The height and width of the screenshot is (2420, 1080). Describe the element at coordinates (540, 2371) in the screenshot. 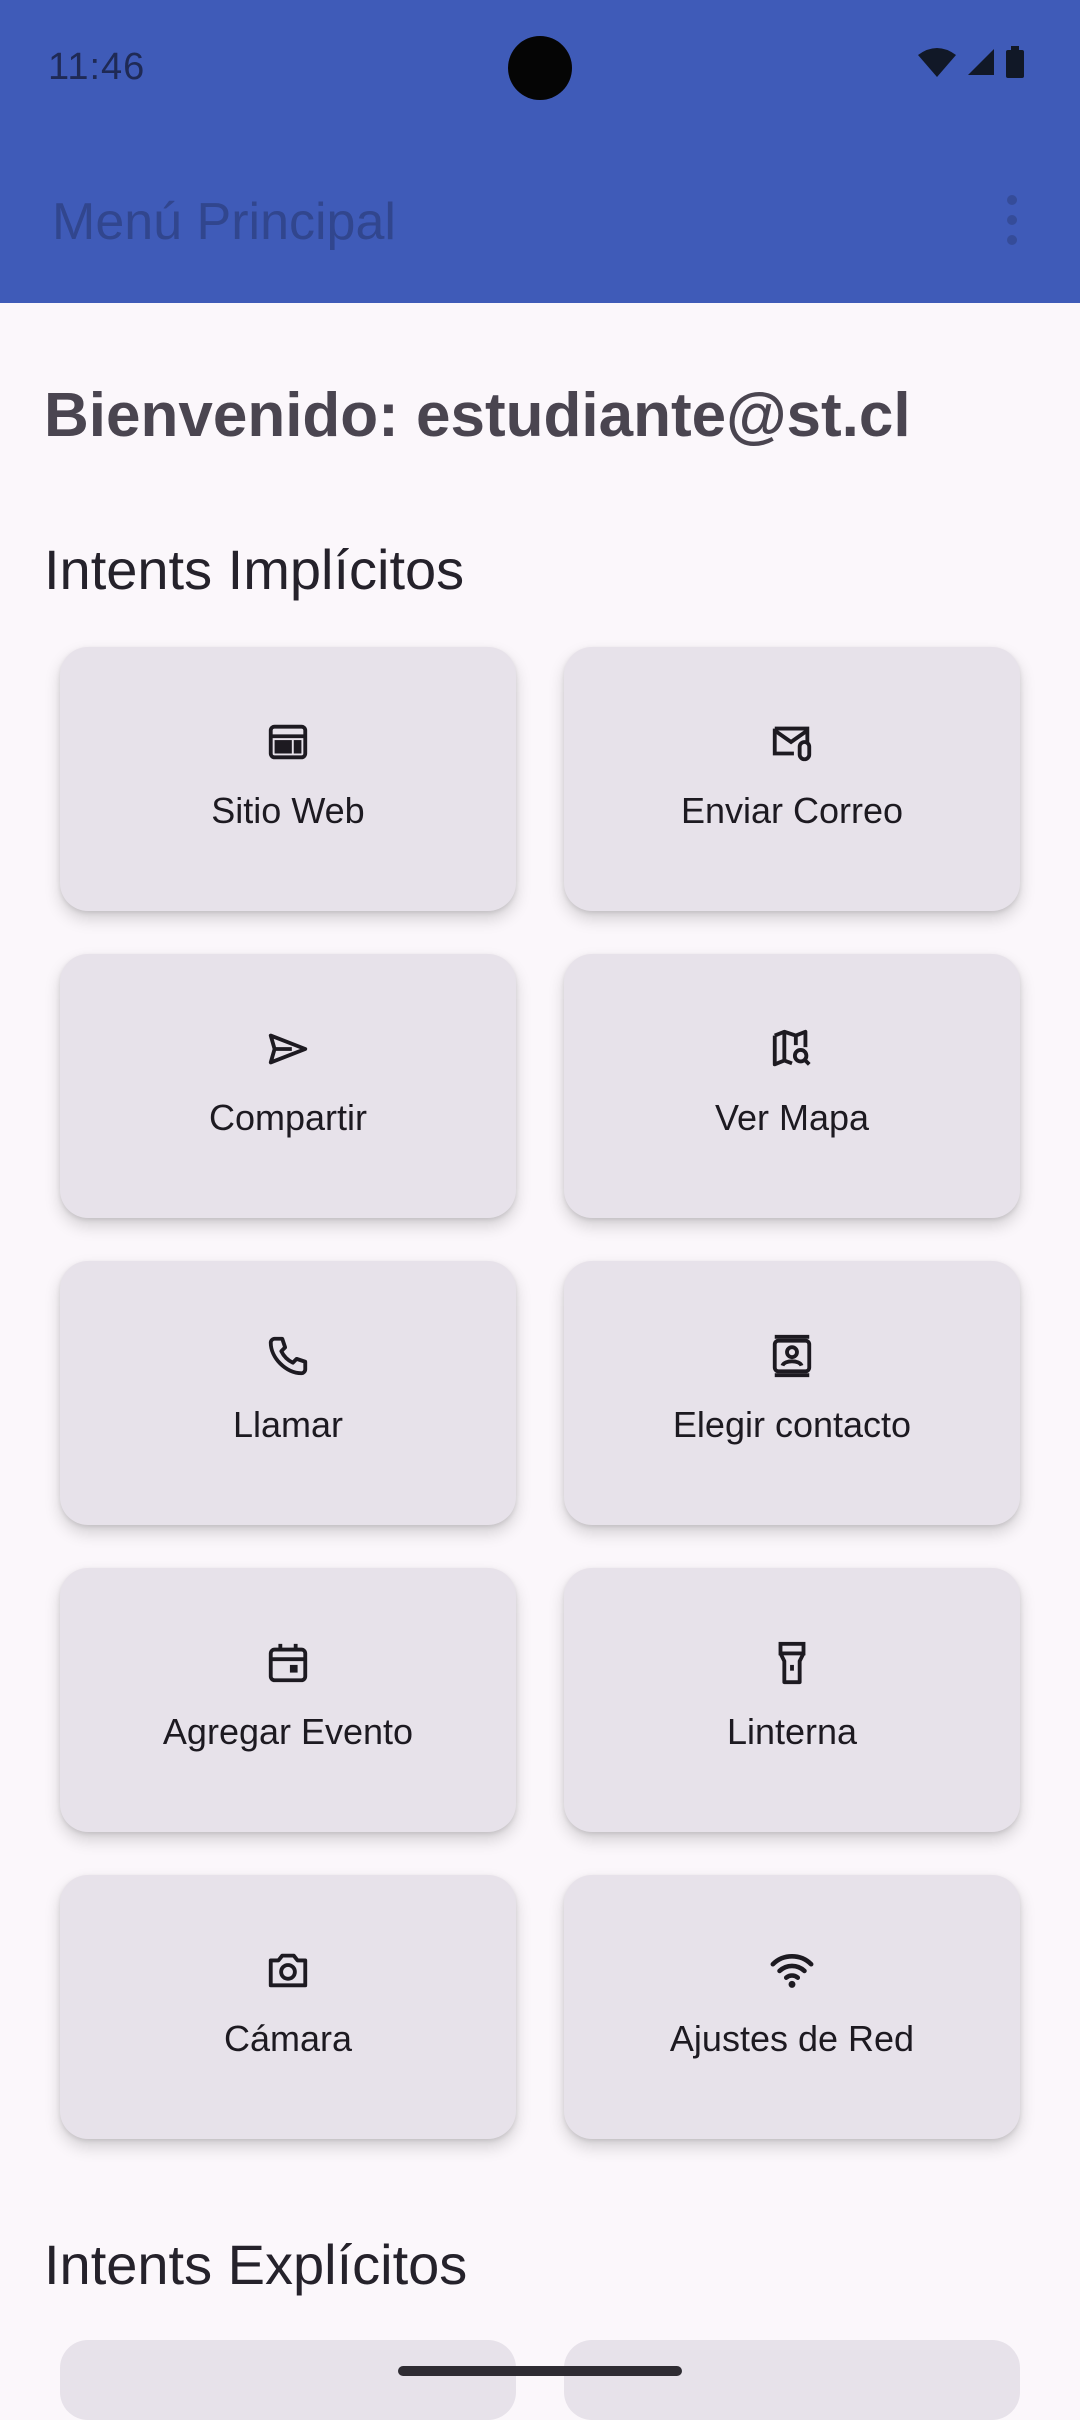

I see `home-indicator` at that location.